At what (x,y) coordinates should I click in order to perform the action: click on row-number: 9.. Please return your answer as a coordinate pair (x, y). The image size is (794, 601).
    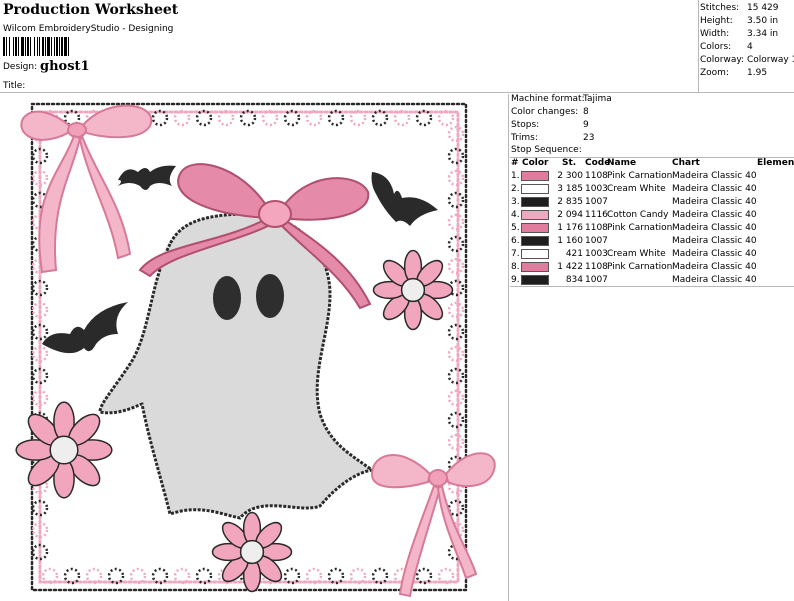
    Looking at the image, I should click on (515, 280).